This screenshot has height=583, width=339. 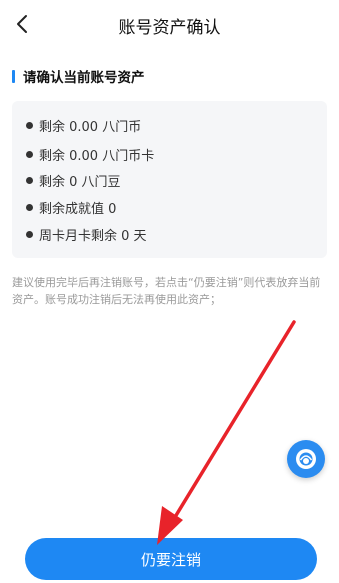 I want to click on asset-label: 剩余 0.00 八门币, so click(x=90, y=127).